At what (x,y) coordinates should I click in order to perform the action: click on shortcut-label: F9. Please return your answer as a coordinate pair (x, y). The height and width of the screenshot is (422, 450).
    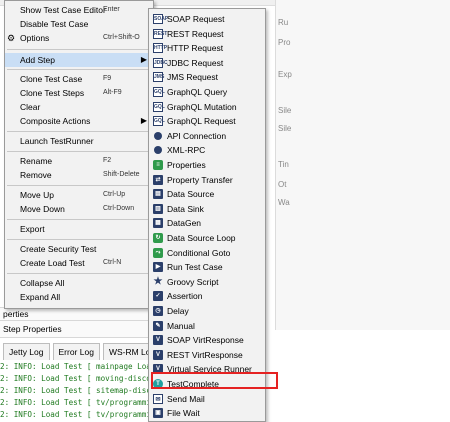
    Looking at the image, I should click on (107, 78).